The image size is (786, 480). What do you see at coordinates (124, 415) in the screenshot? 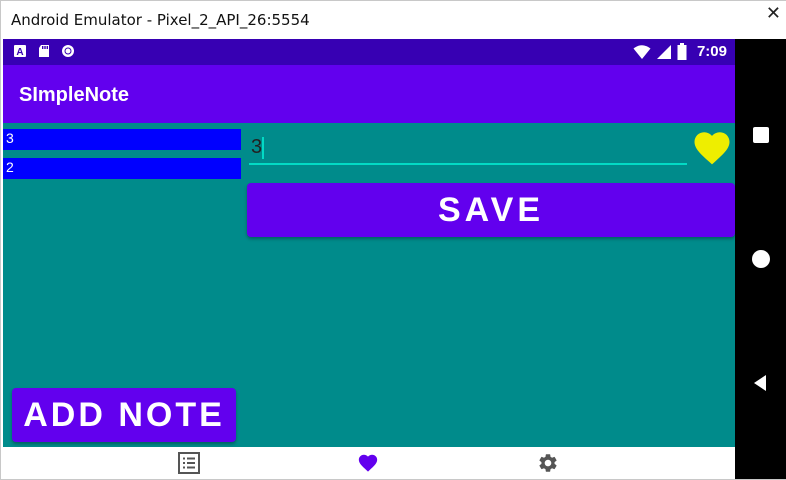
I see `add-note-button: ADD NOTE` at bounding box center [124, 415].